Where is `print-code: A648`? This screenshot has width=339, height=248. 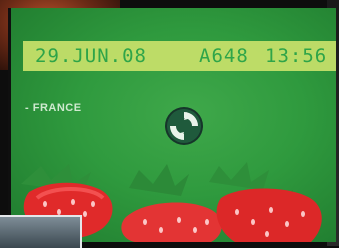
print-code: A648 is located at coordinates (224, 56).